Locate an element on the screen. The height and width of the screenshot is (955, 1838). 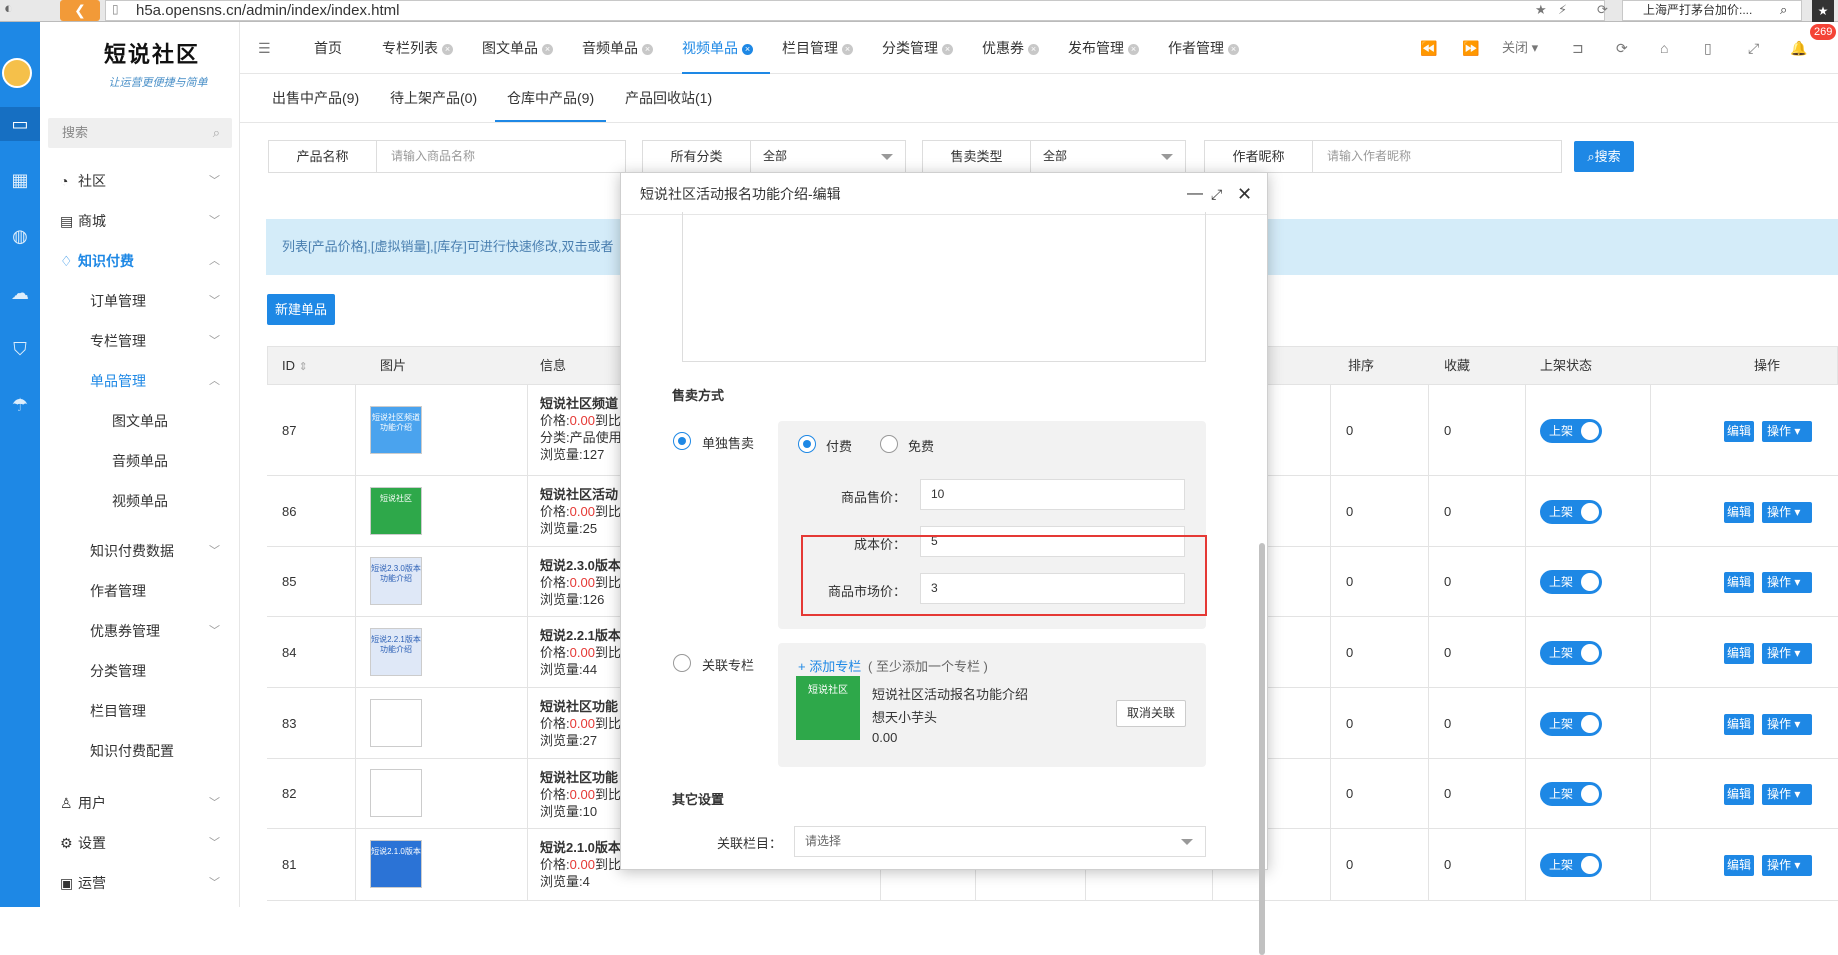
sidebar-item-knowledge-pay: ♢ 知识付费 ︿ is located at coordinates (140, 261).